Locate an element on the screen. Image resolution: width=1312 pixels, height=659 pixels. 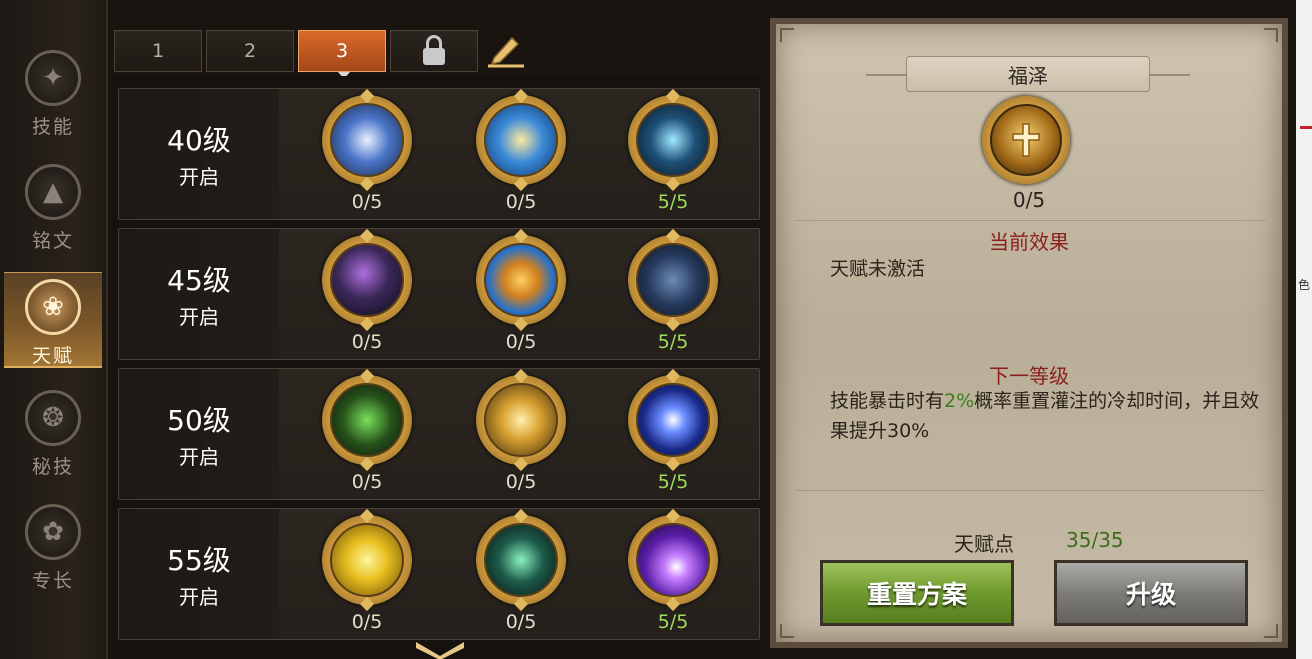
talent-points-label: 天赋点 is located at coordinates (984, 544).